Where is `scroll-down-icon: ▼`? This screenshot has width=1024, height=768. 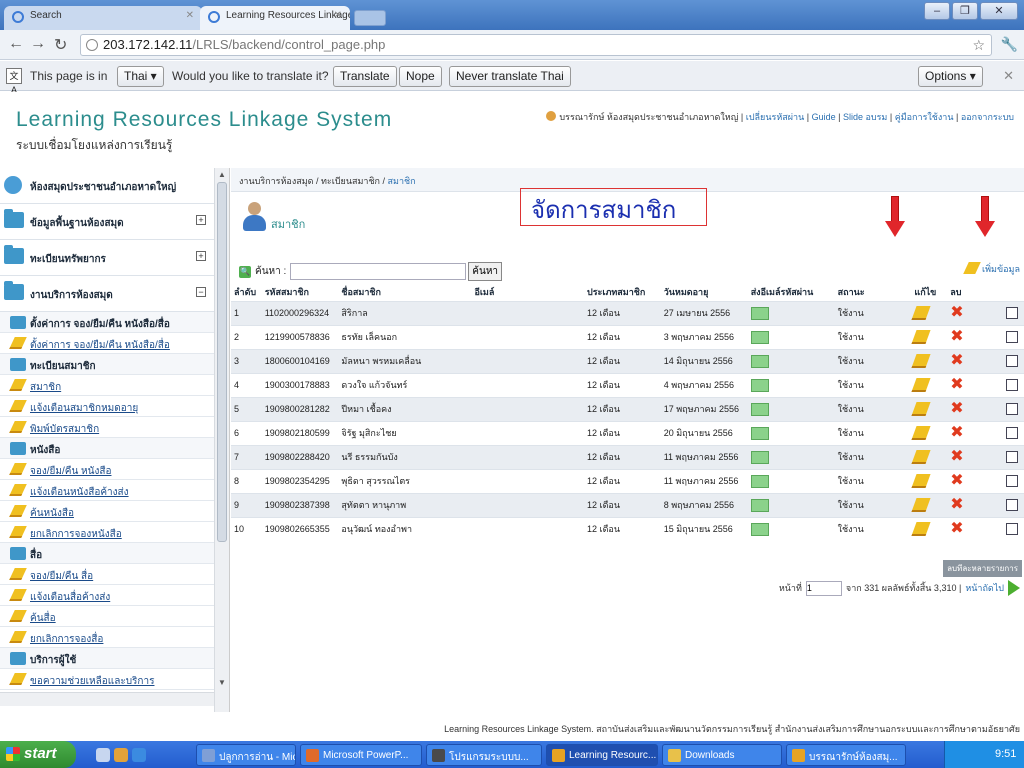 scroll-down-icon: ▼ is located at coordinates (222, 683).